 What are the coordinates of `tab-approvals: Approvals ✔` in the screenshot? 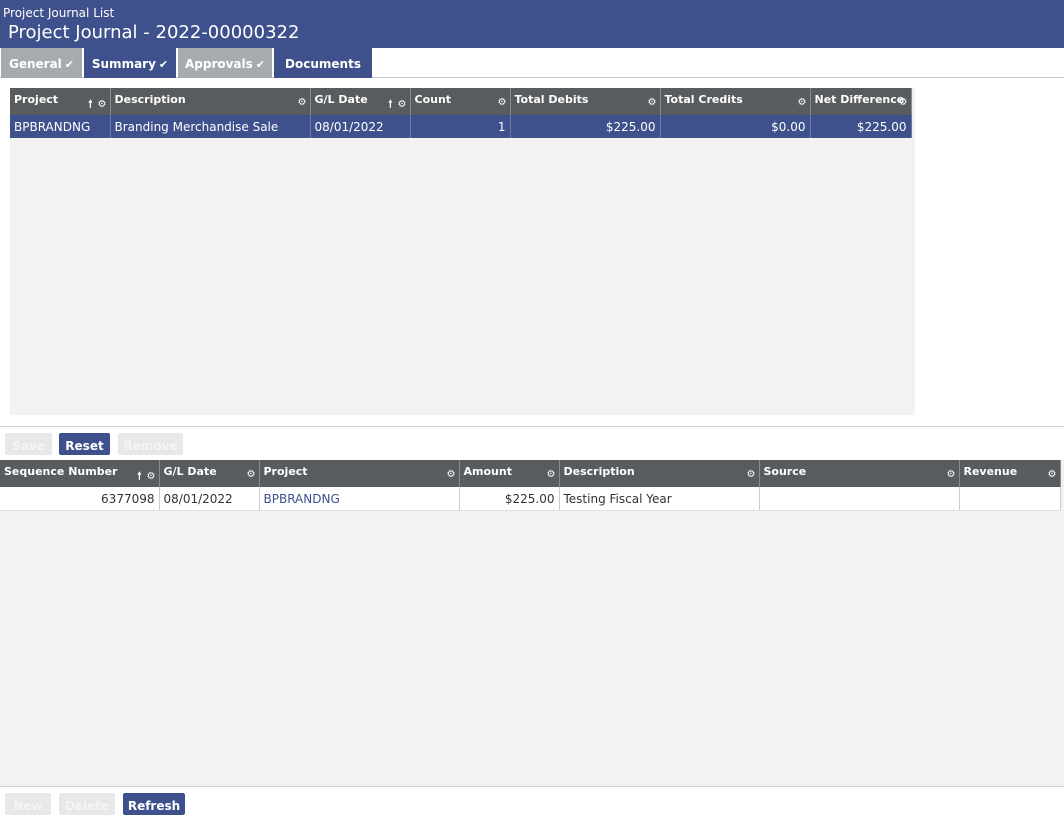 It's located at (225, 63).